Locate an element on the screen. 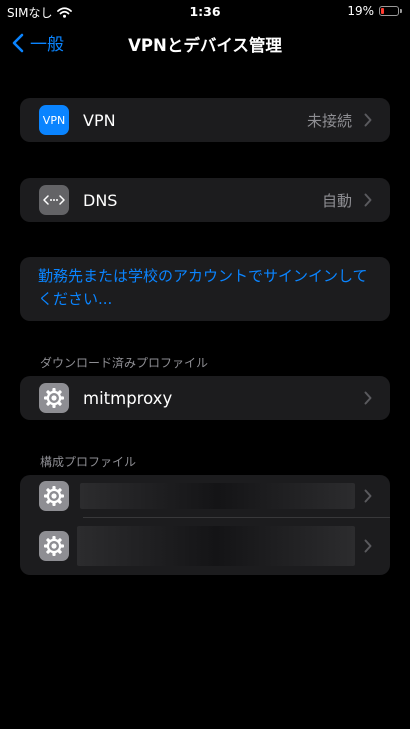 This screenshot has height=729, width=410. battery-cap is located at coordinates (401, 11).